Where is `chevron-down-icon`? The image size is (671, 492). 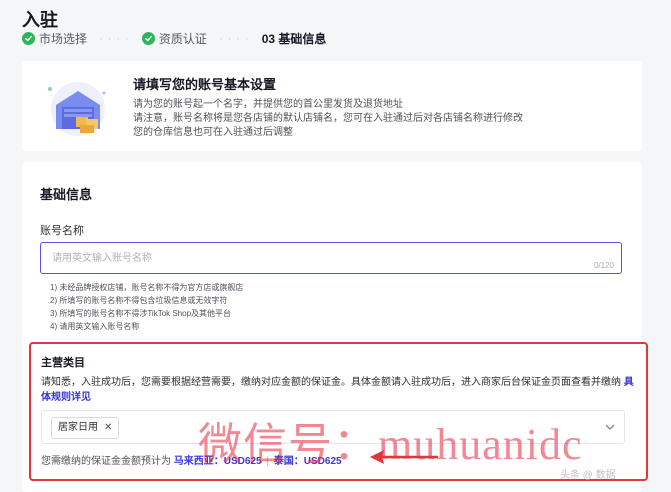 chevron-down-icon is located at coordinates (610, 427).